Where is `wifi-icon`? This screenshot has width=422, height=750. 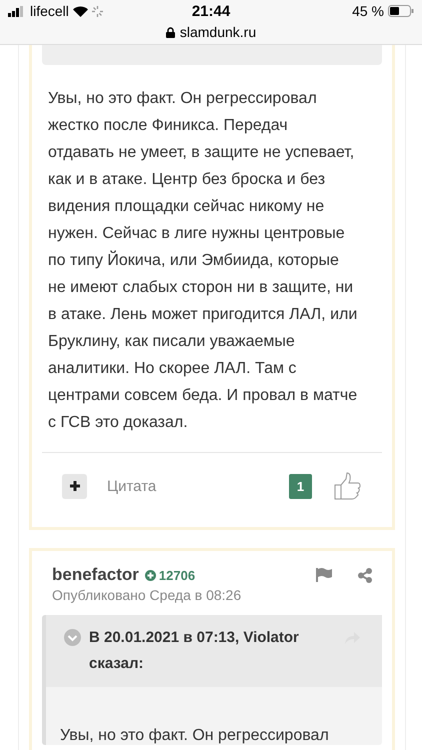
wifi-icon is located at coordinates (80, 11).